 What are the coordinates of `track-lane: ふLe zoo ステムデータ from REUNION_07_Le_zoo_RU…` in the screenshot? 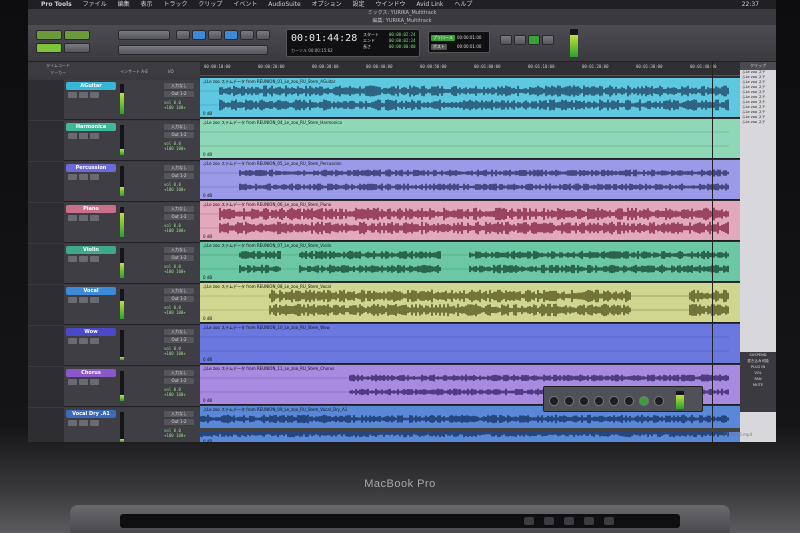 It's located at (470, 262).